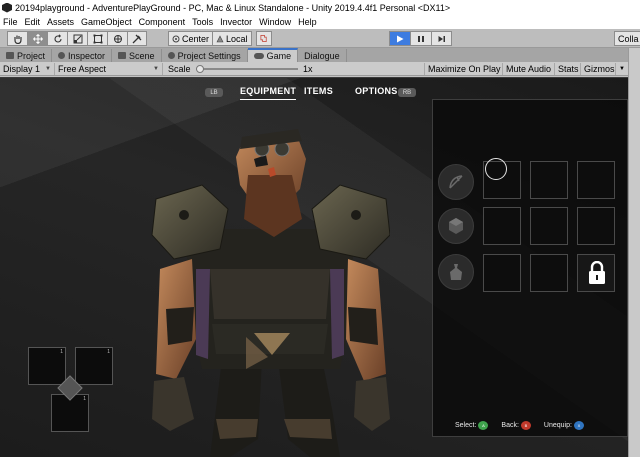  I want to click on pivot-controls: Center Local, so click(220, 38).